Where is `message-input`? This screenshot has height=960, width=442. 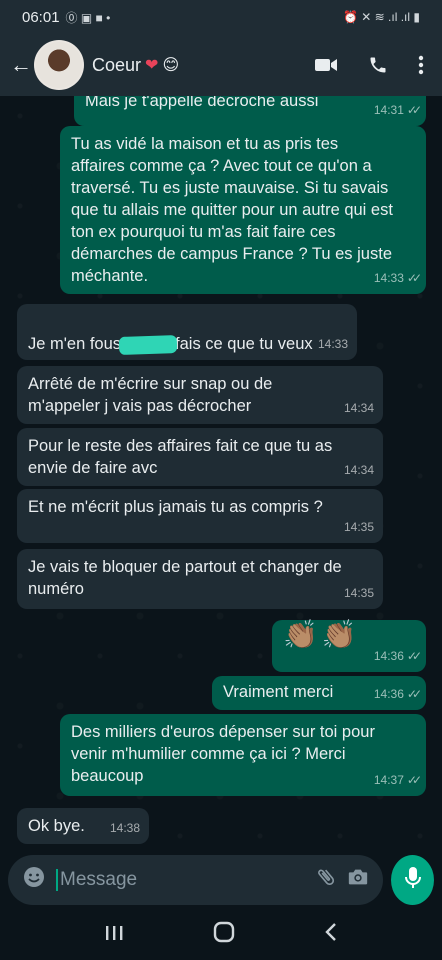 message-input is located at coordinates (180, 880).